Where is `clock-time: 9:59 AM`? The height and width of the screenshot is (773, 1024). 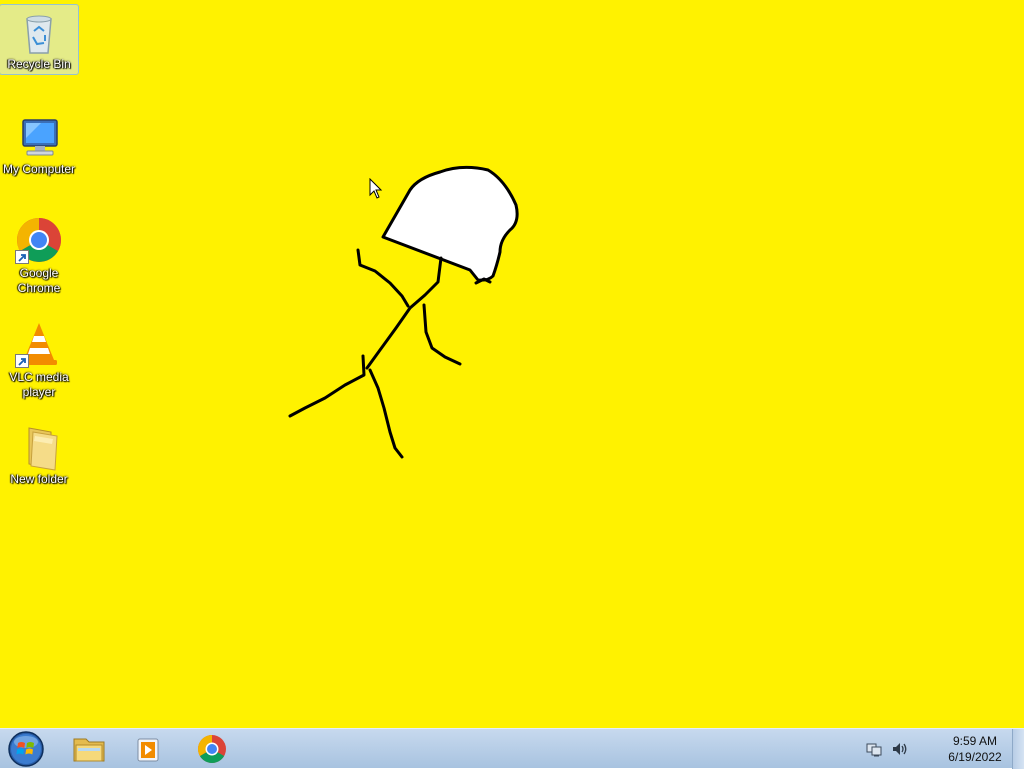
clock-time: 9:59 AM is located at coordinates (975, 741).